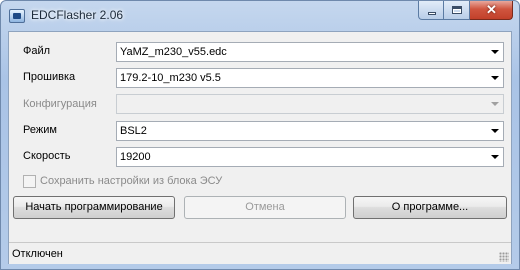  I want to click on maximize-icon, so click(457, 10).